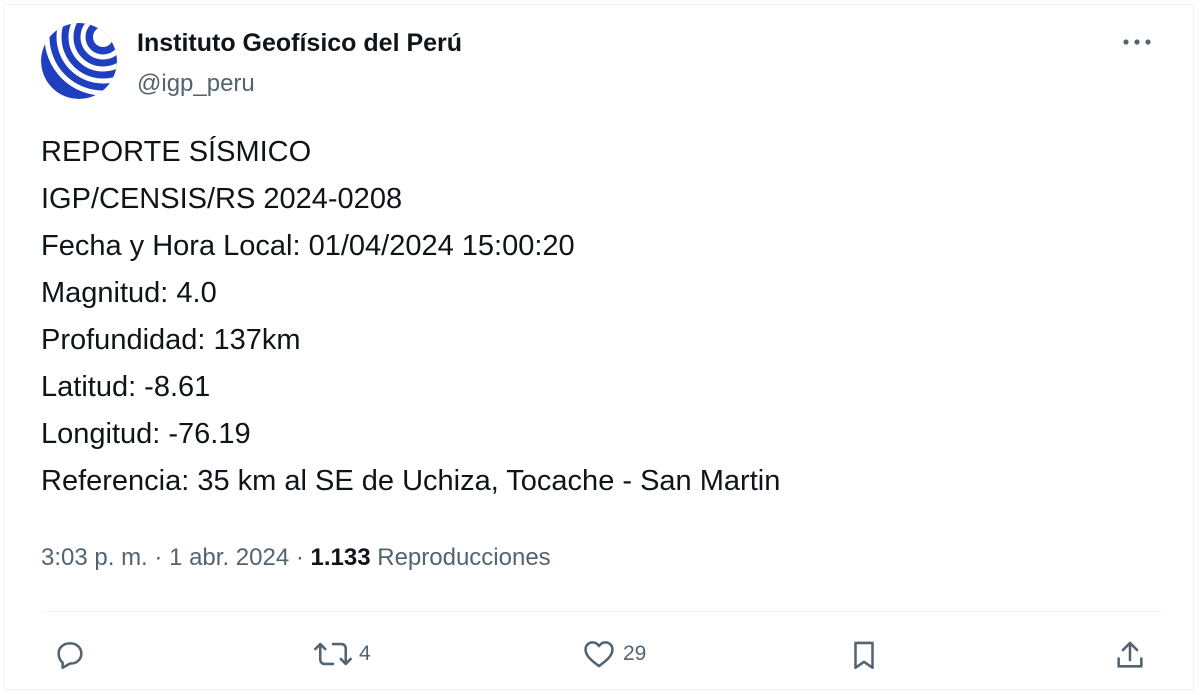 The image size is (1200, 695). Describe the element at coordinates (635, 653) in the screenshot. I see `like-count: 29` at that location.